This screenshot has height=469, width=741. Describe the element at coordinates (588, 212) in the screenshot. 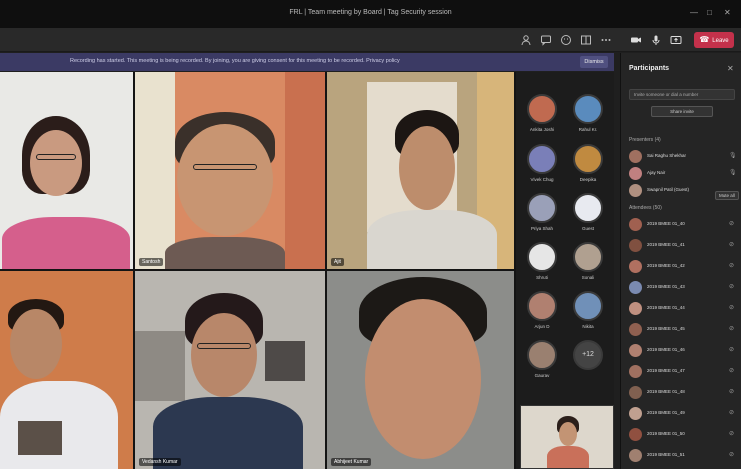

I see `avatar-tile: Guest` at that location.